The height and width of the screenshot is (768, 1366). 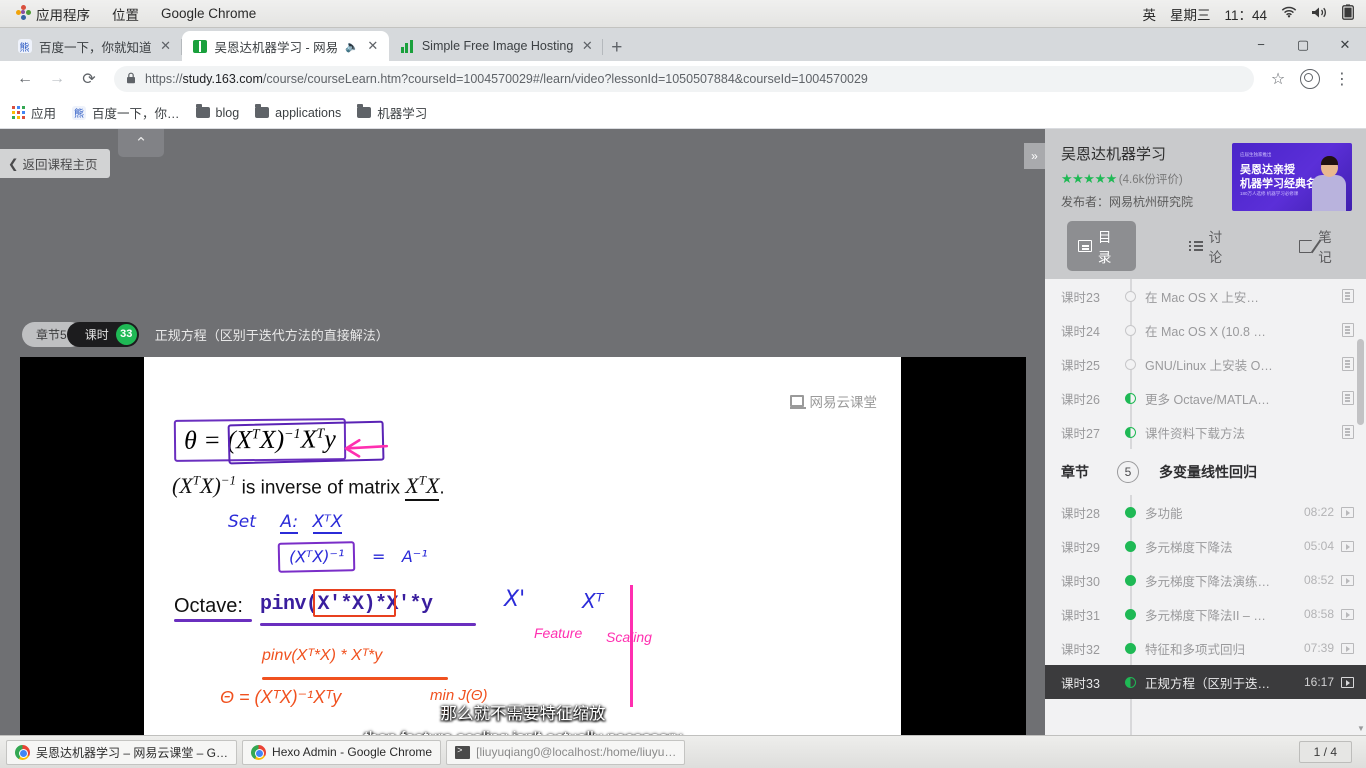 What do you see at coordinates (1289, 14) in the screenshot?
I see `wifi-icon` at bounding box center [1289, 14].